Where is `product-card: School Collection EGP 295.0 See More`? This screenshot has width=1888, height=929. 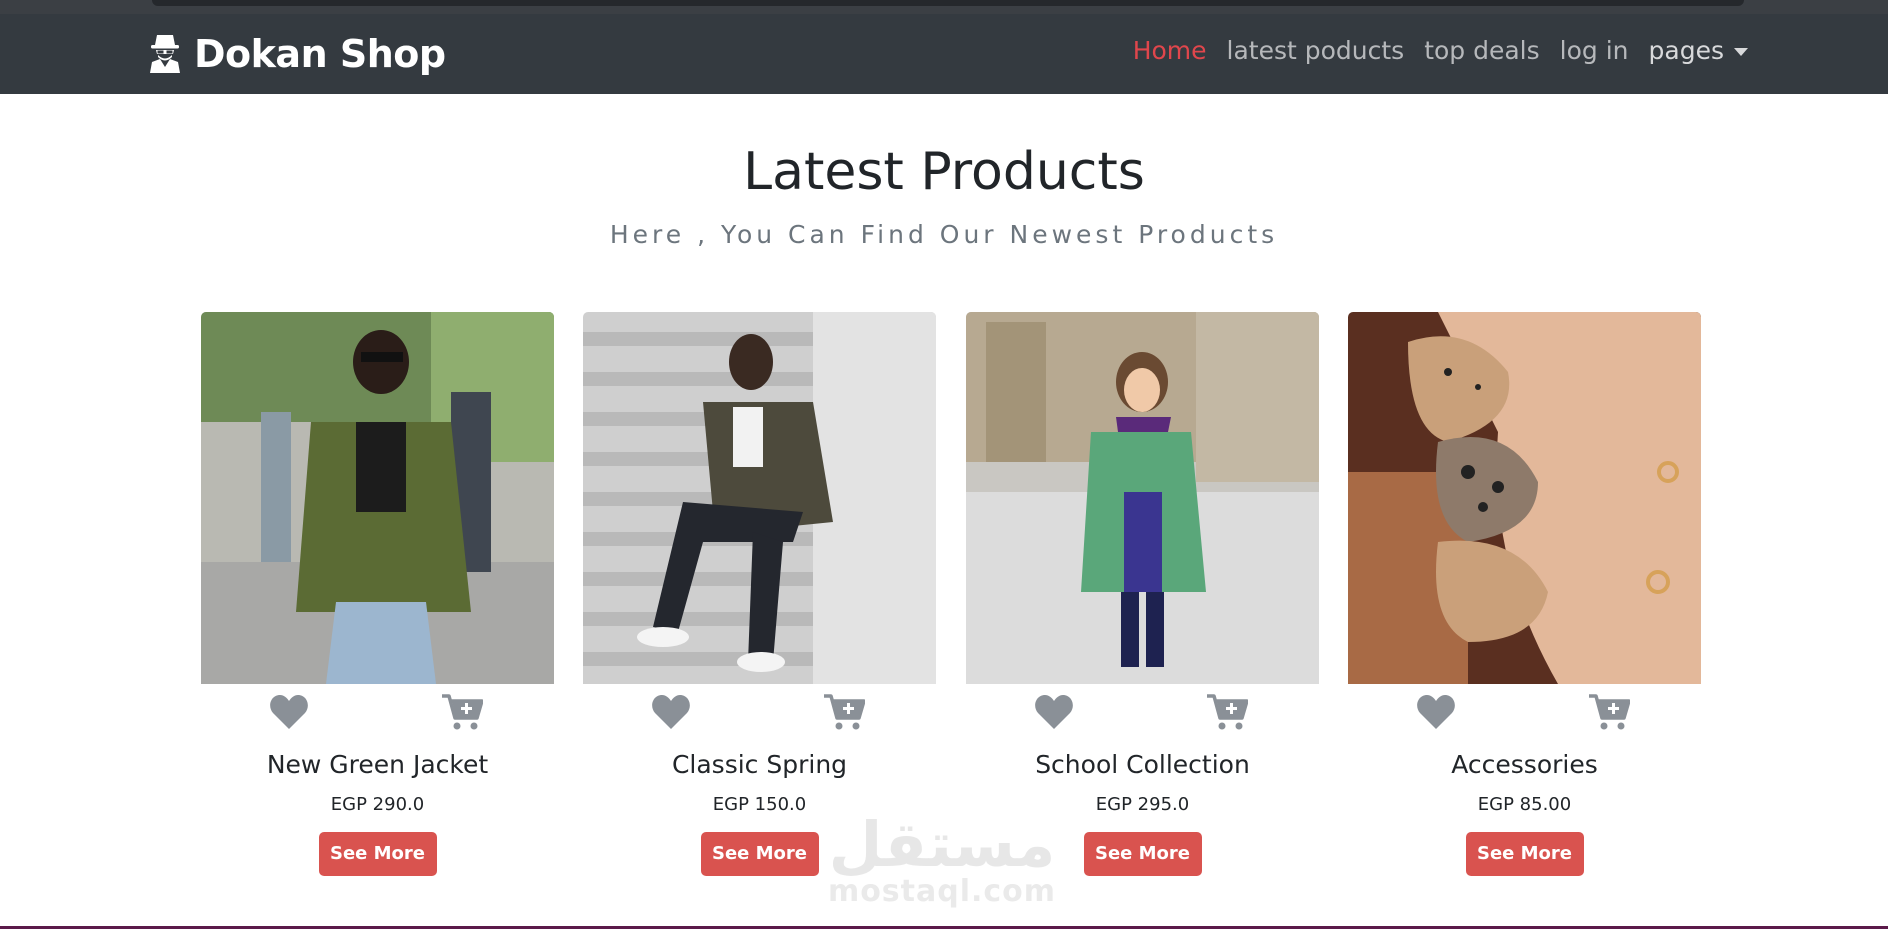
product-card: School Collection EGP 295.0 See More is located at coordinates (1142, 594).